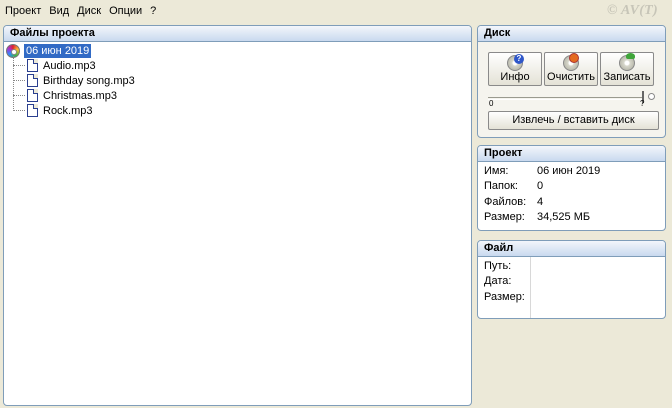  I want to click on project-files-row: Файлов: 4, so click(571, 202).